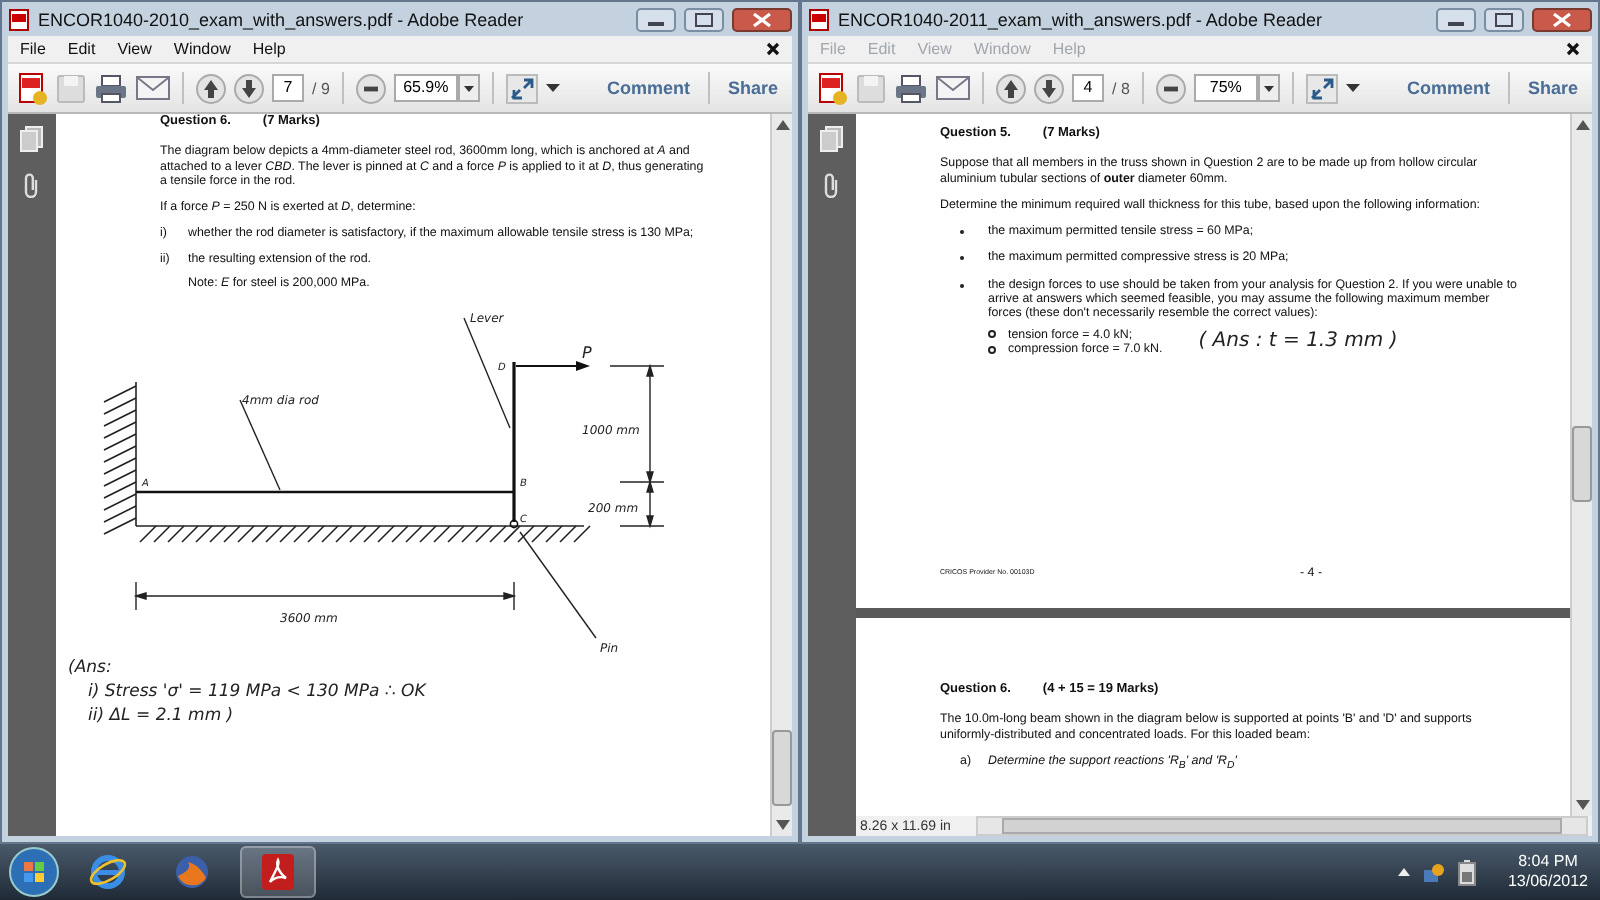 The image size is (1600, 900). What do you see at coordinates (192, 872) in the screenshot?
I see `fox-globe-icon` at bounding box center [192, 872].